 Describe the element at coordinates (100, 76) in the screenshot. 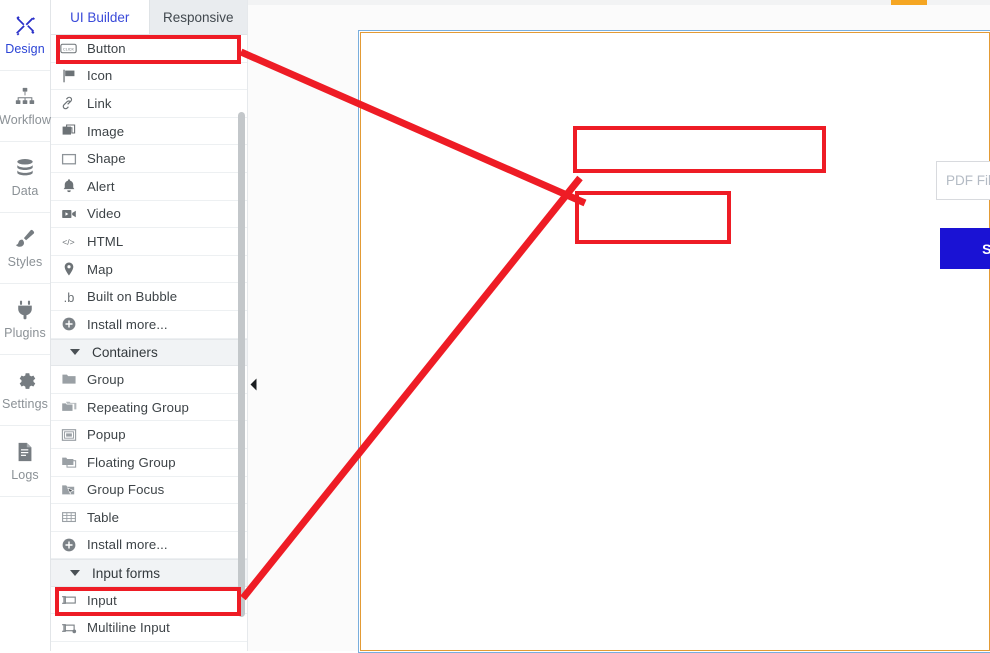

I see `element-item-label: Icon` at that location.